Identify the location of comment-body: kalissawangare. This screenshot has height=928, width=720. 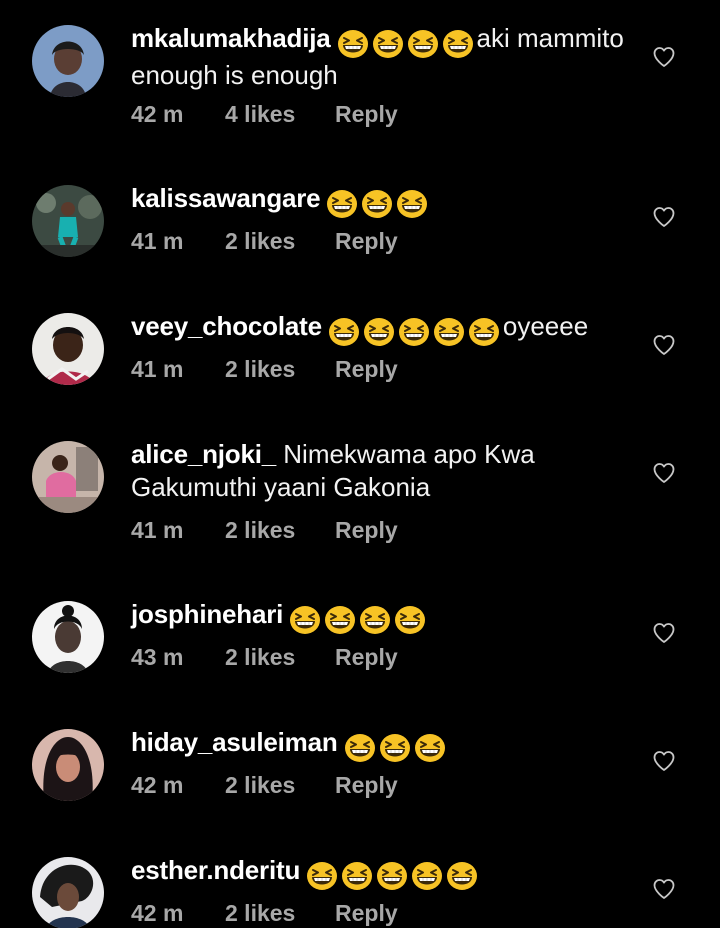
(381, 200).